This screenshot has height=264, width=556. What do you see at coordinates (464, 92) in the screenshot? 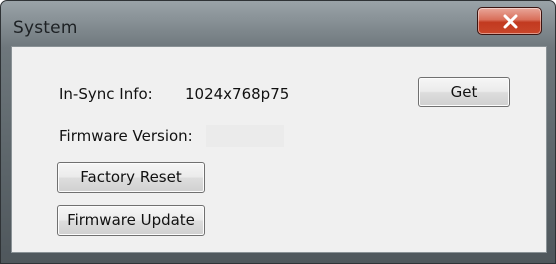
I see `get-button: Get` at bounding box center [464, 92].